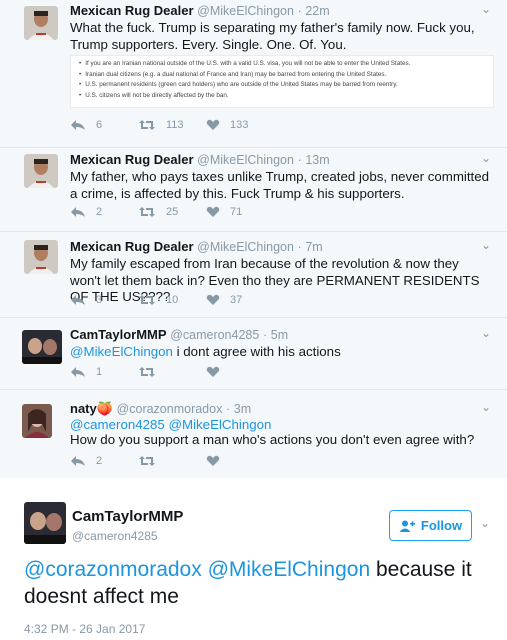 The height and width of the screenshot is (640, 507). Describe the element at coordinates (86, 372) in the screenshot. I see `reply-button: 1` at that location.